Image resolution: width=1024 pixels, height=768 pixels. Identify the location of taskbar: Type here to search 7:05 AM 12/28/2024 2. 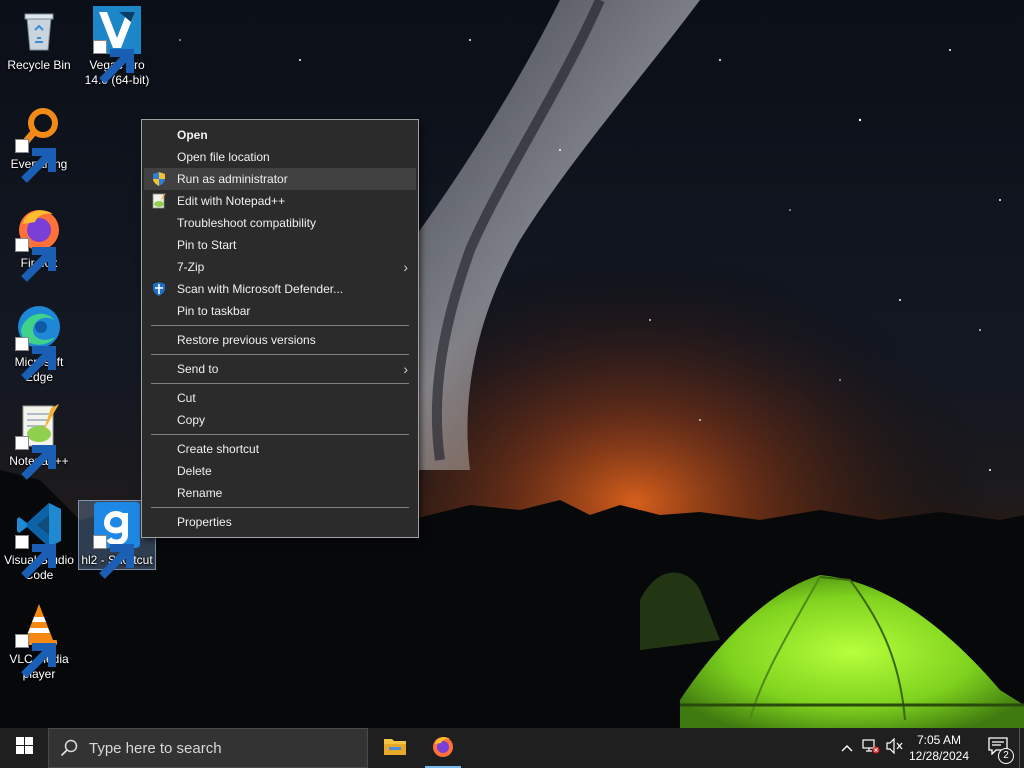
(512, 748).